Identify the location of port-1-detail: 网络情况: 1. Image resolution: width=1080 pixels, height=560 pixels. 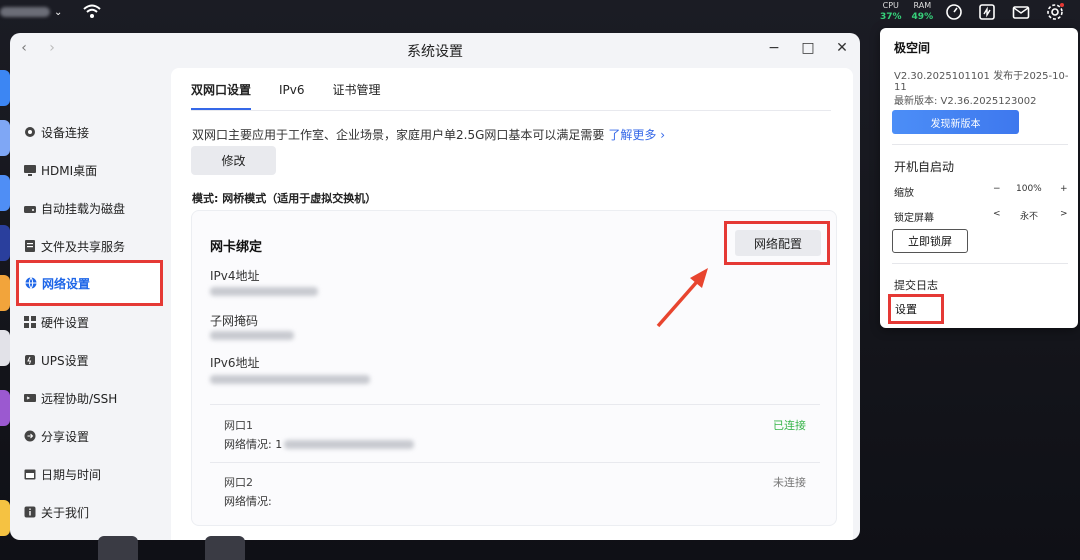
(253, 444).